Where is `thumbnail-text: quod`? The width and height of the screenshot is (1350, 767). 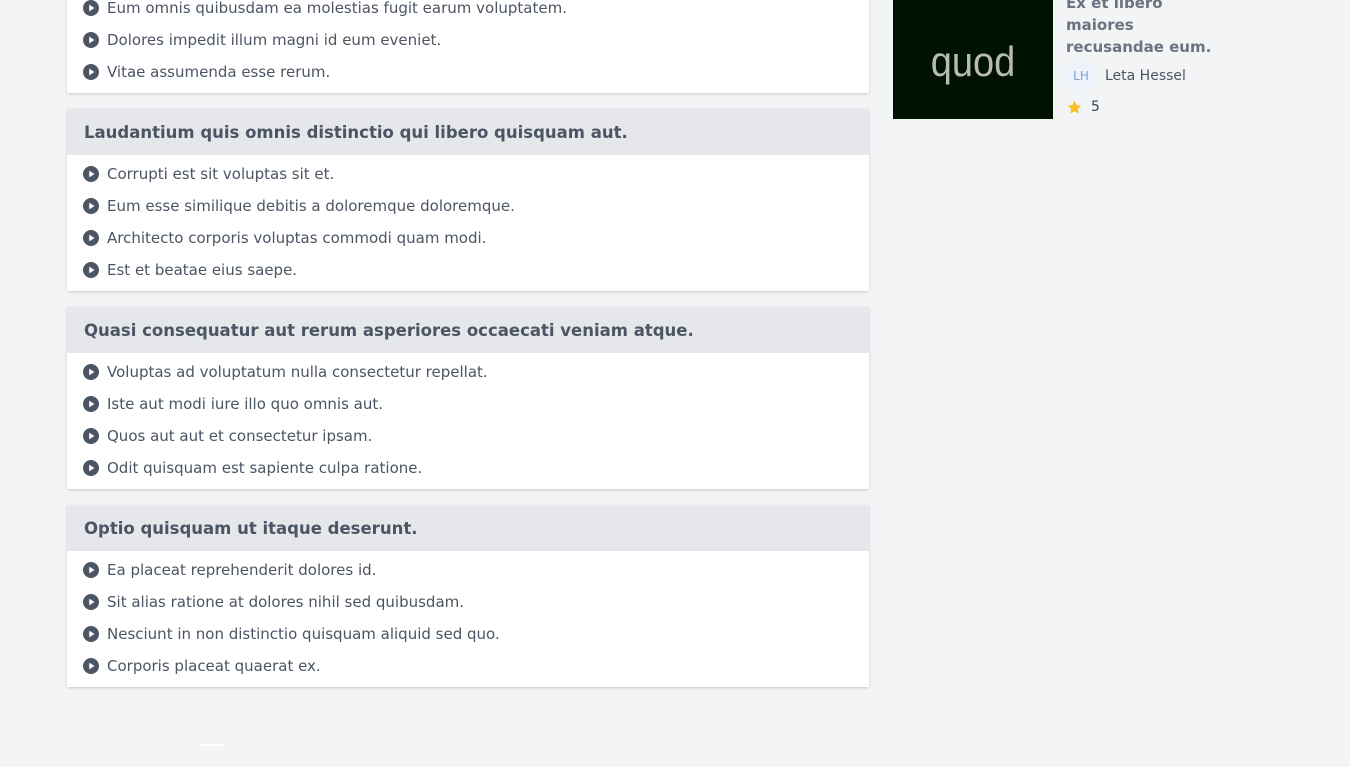
thumbnail-text: quod is located at coordinates (973, 63).